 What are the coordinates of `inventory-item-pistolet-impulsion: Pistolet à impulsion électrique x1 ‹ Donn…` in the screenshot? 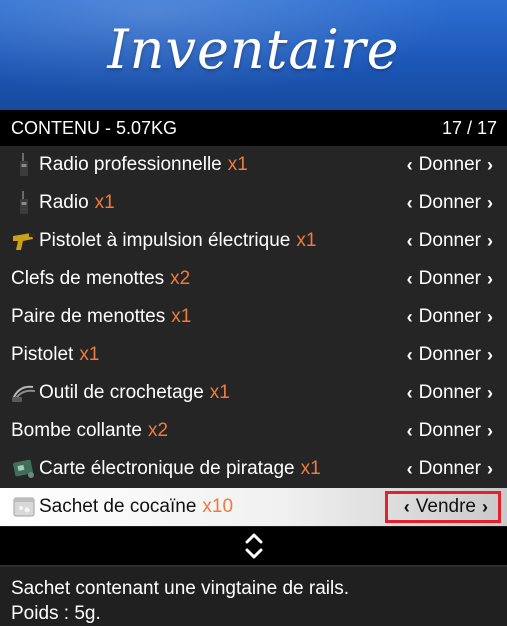 It's located at (253, 241).